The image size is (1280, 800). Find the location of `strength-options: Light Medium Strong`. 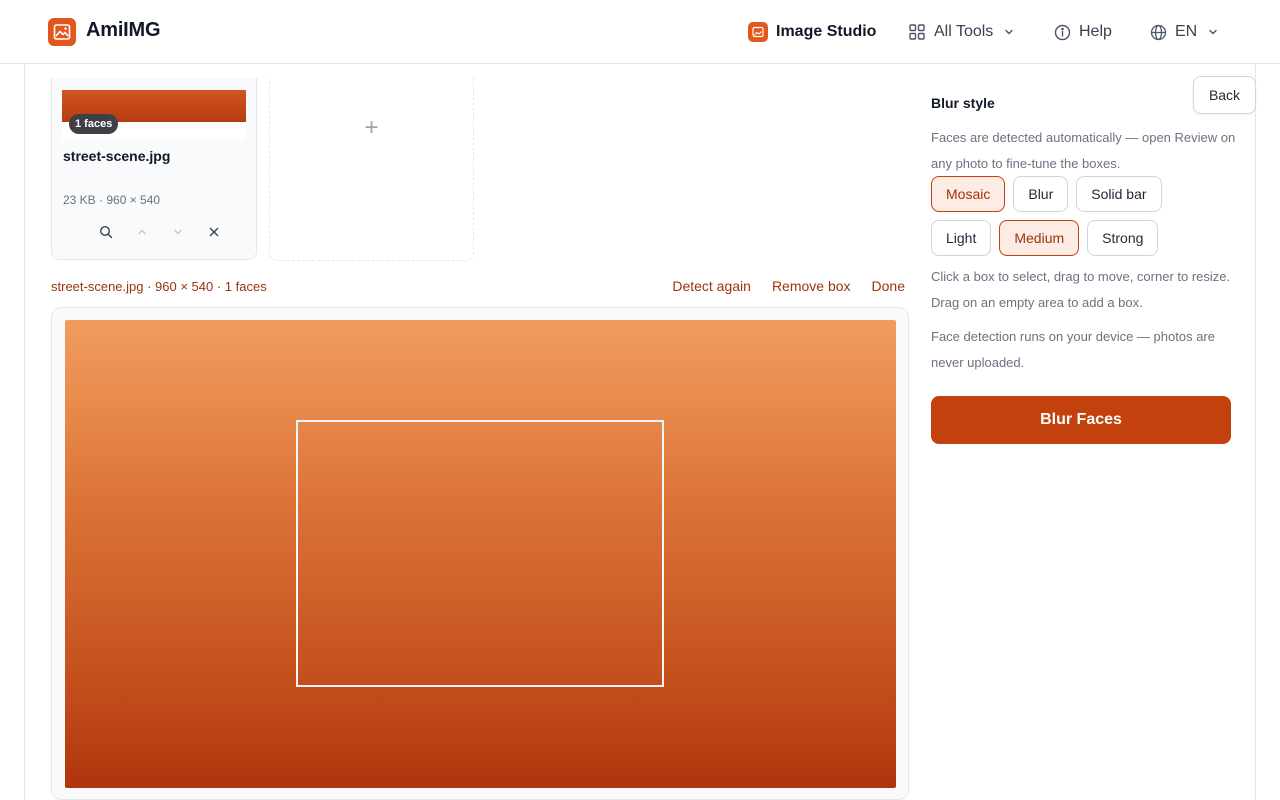

strength-options: Light Medium Strong is located at coordinates (1045, 238).